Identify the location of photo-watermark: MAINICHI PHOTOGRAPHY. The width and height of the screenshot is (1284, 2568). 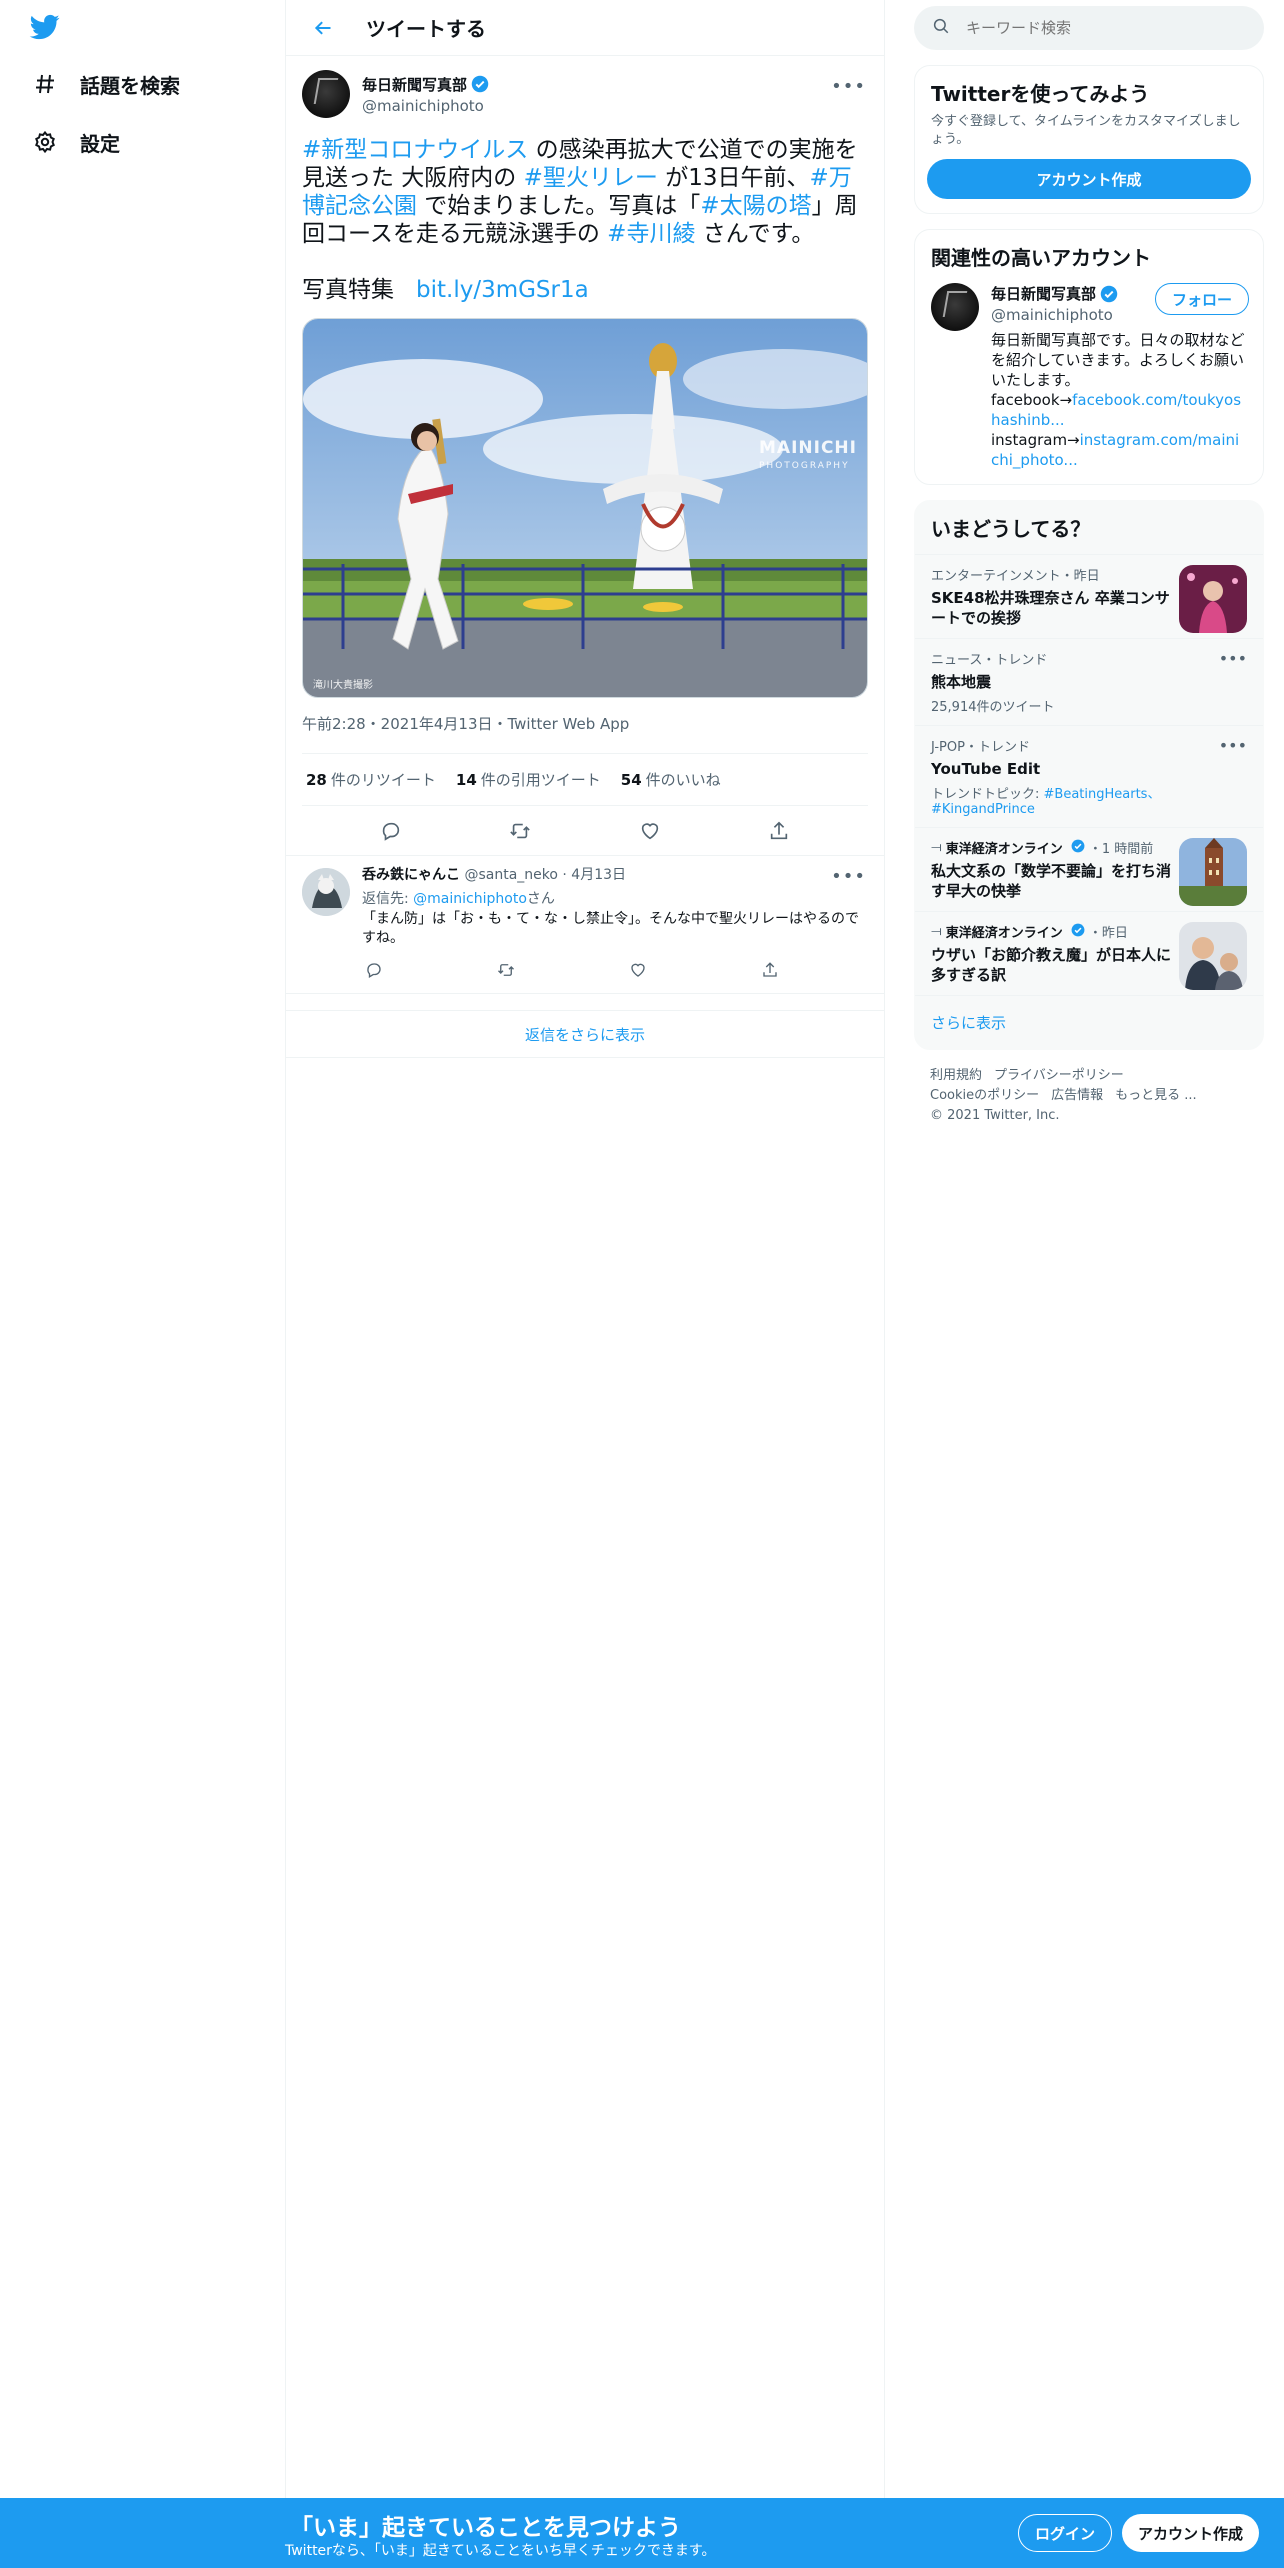
(808, 454).